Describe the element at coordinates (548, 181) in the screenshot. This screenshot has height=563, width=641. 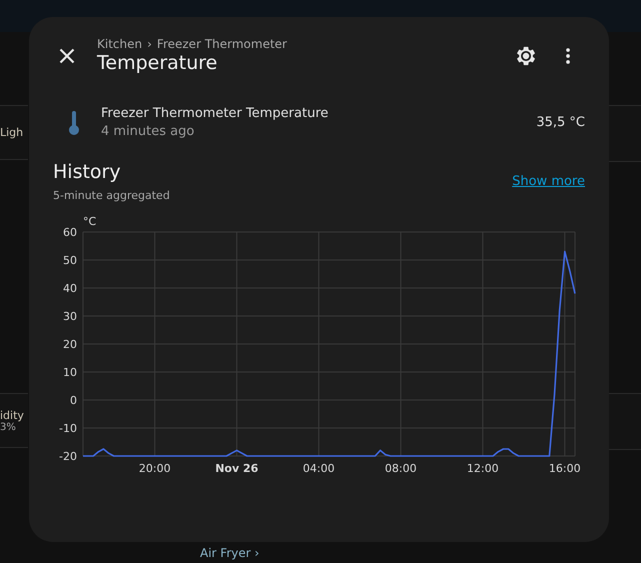
I see `show-more-link: Show more` at that location.